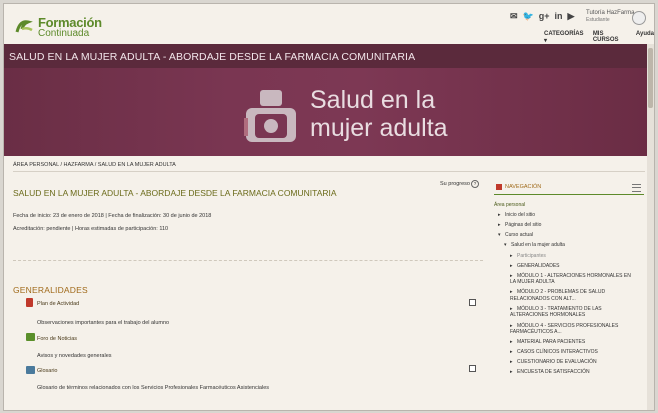 Image resolution: width=658 pixels, height=413 pixels. I want to click on google-plus-icon: g+, so click(544, 16).